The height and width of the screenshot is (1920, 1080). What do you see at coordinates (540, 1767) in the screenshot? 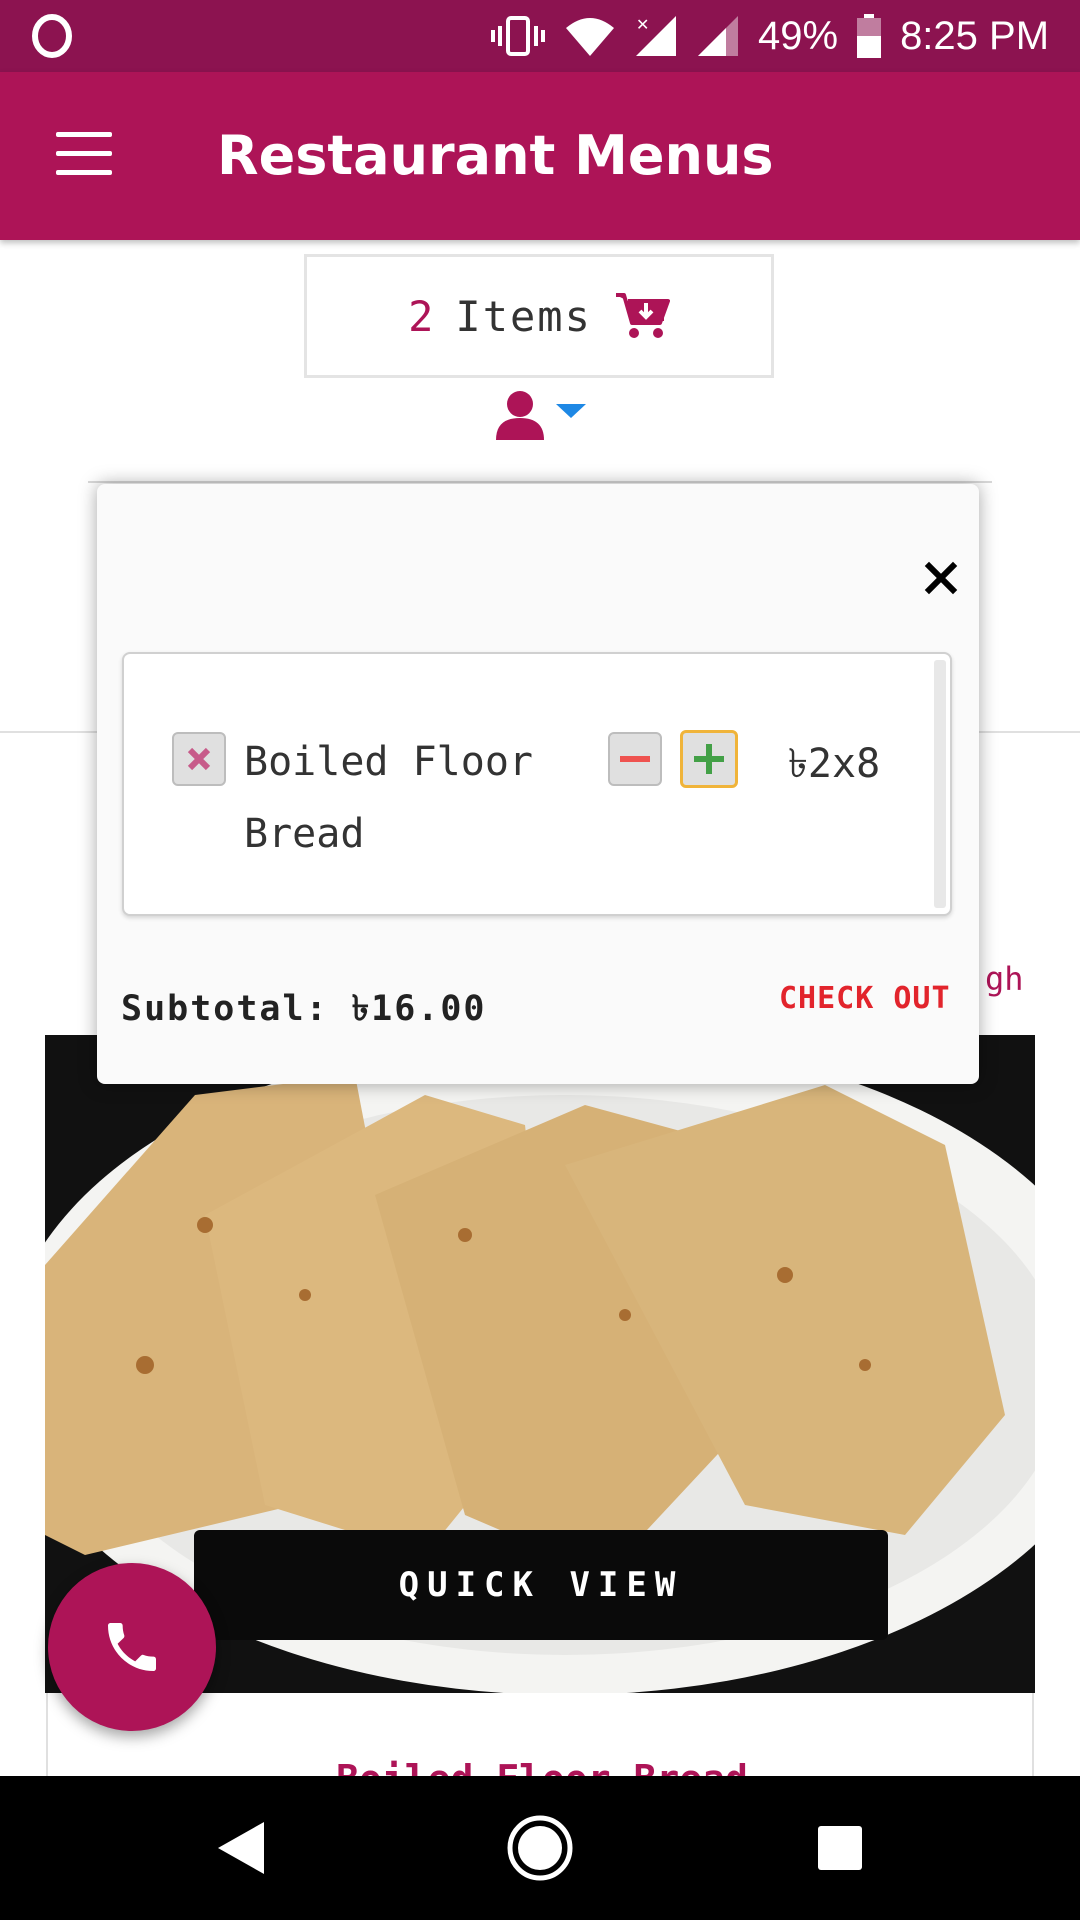
I see `product-title: Boiled Floor Bread` at bounding box center [540, 1767].